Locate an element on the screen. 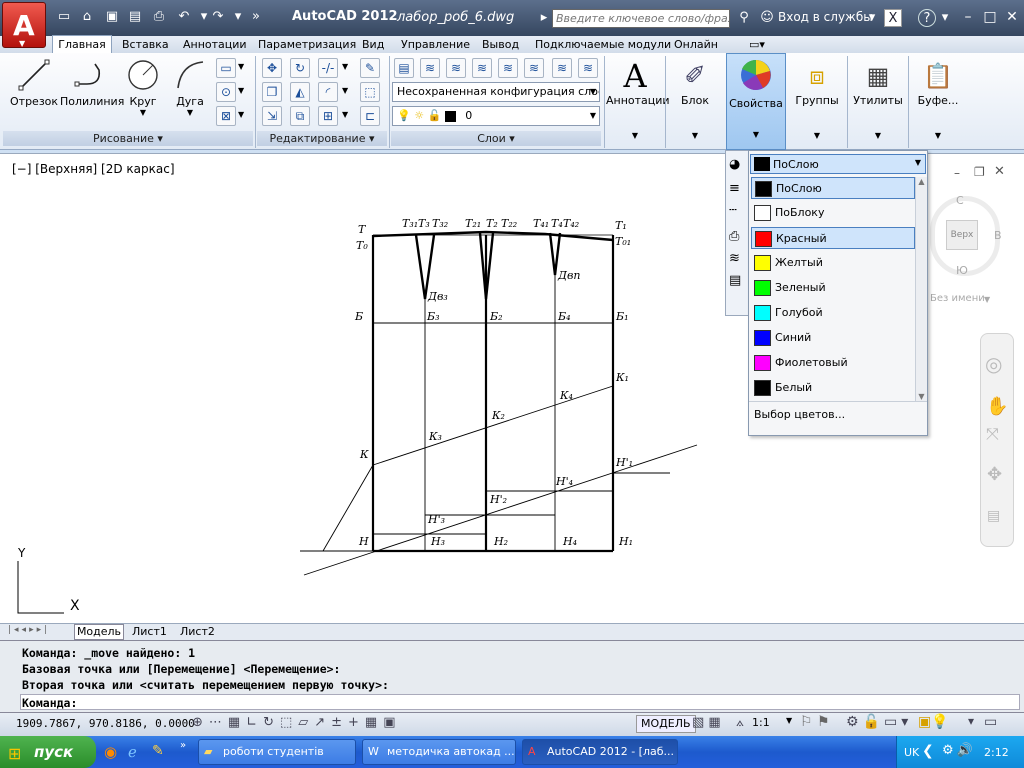 This screenshot has width=1024, height=768. modify-panel-title: Редактирование ▾ is located at coordinates (322, 138).